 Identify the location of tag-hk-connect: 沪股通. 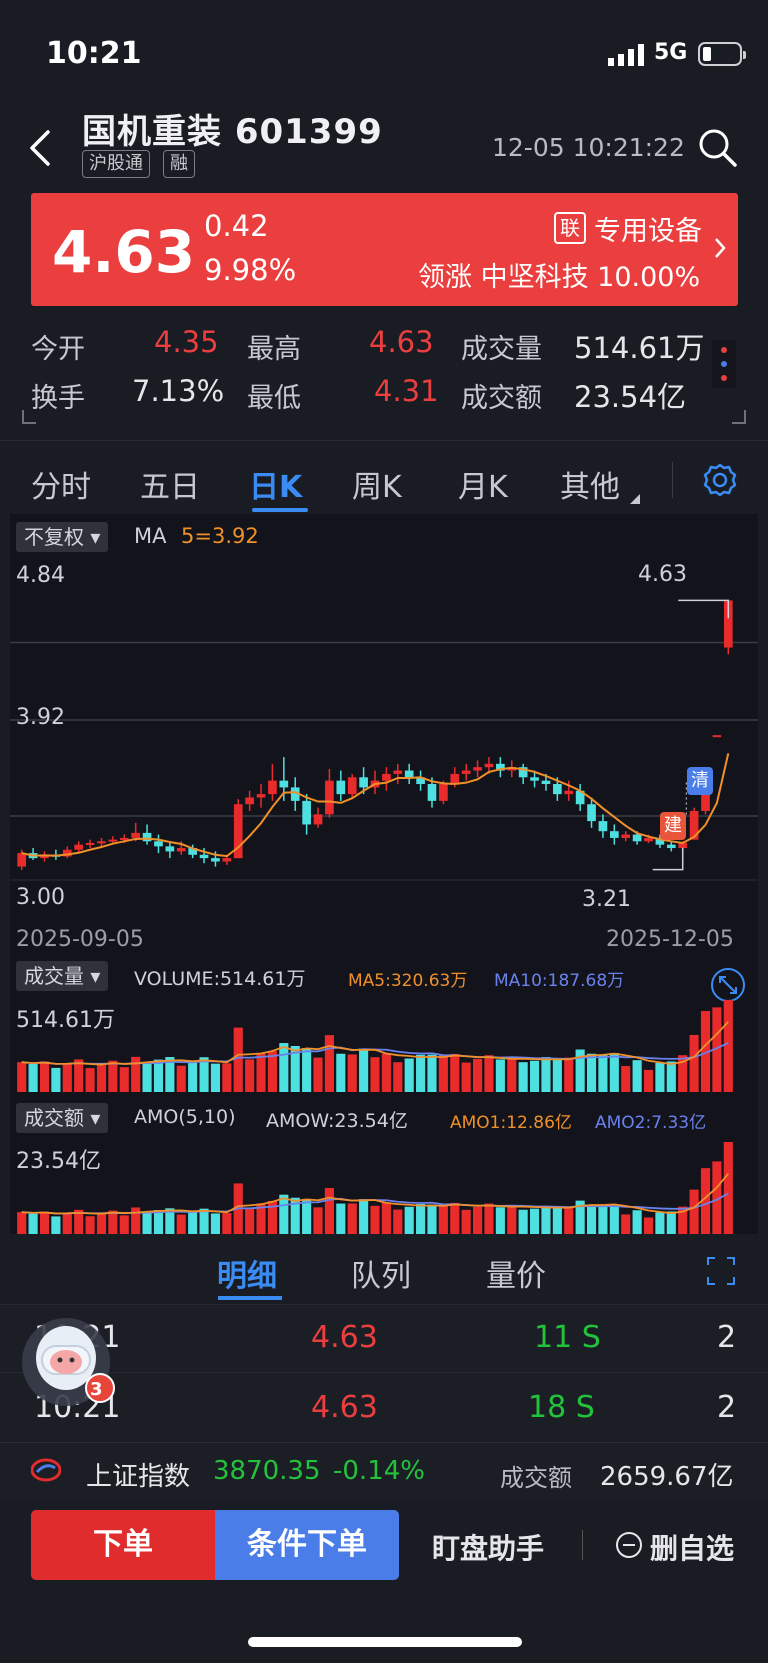
(116, 164).